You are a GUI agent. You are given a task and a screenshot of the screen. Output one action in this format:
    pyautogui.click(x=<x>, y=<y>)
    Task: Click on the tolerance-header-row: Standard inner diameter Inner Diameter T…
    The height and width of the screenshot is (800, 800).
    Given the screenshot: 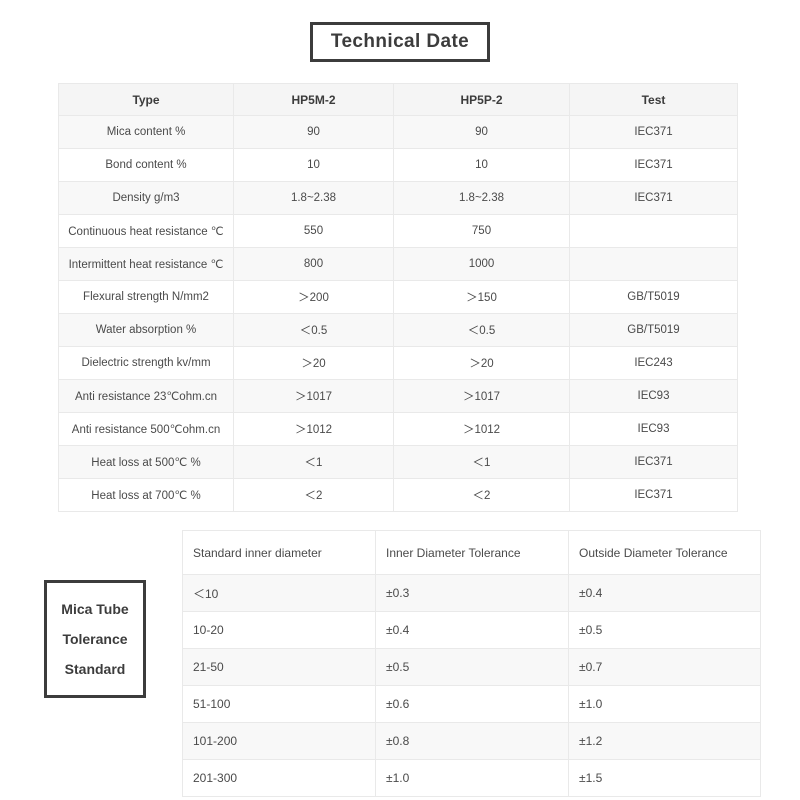 What is the action you would take?
    pyautogui.click(x=471, y=552)
    